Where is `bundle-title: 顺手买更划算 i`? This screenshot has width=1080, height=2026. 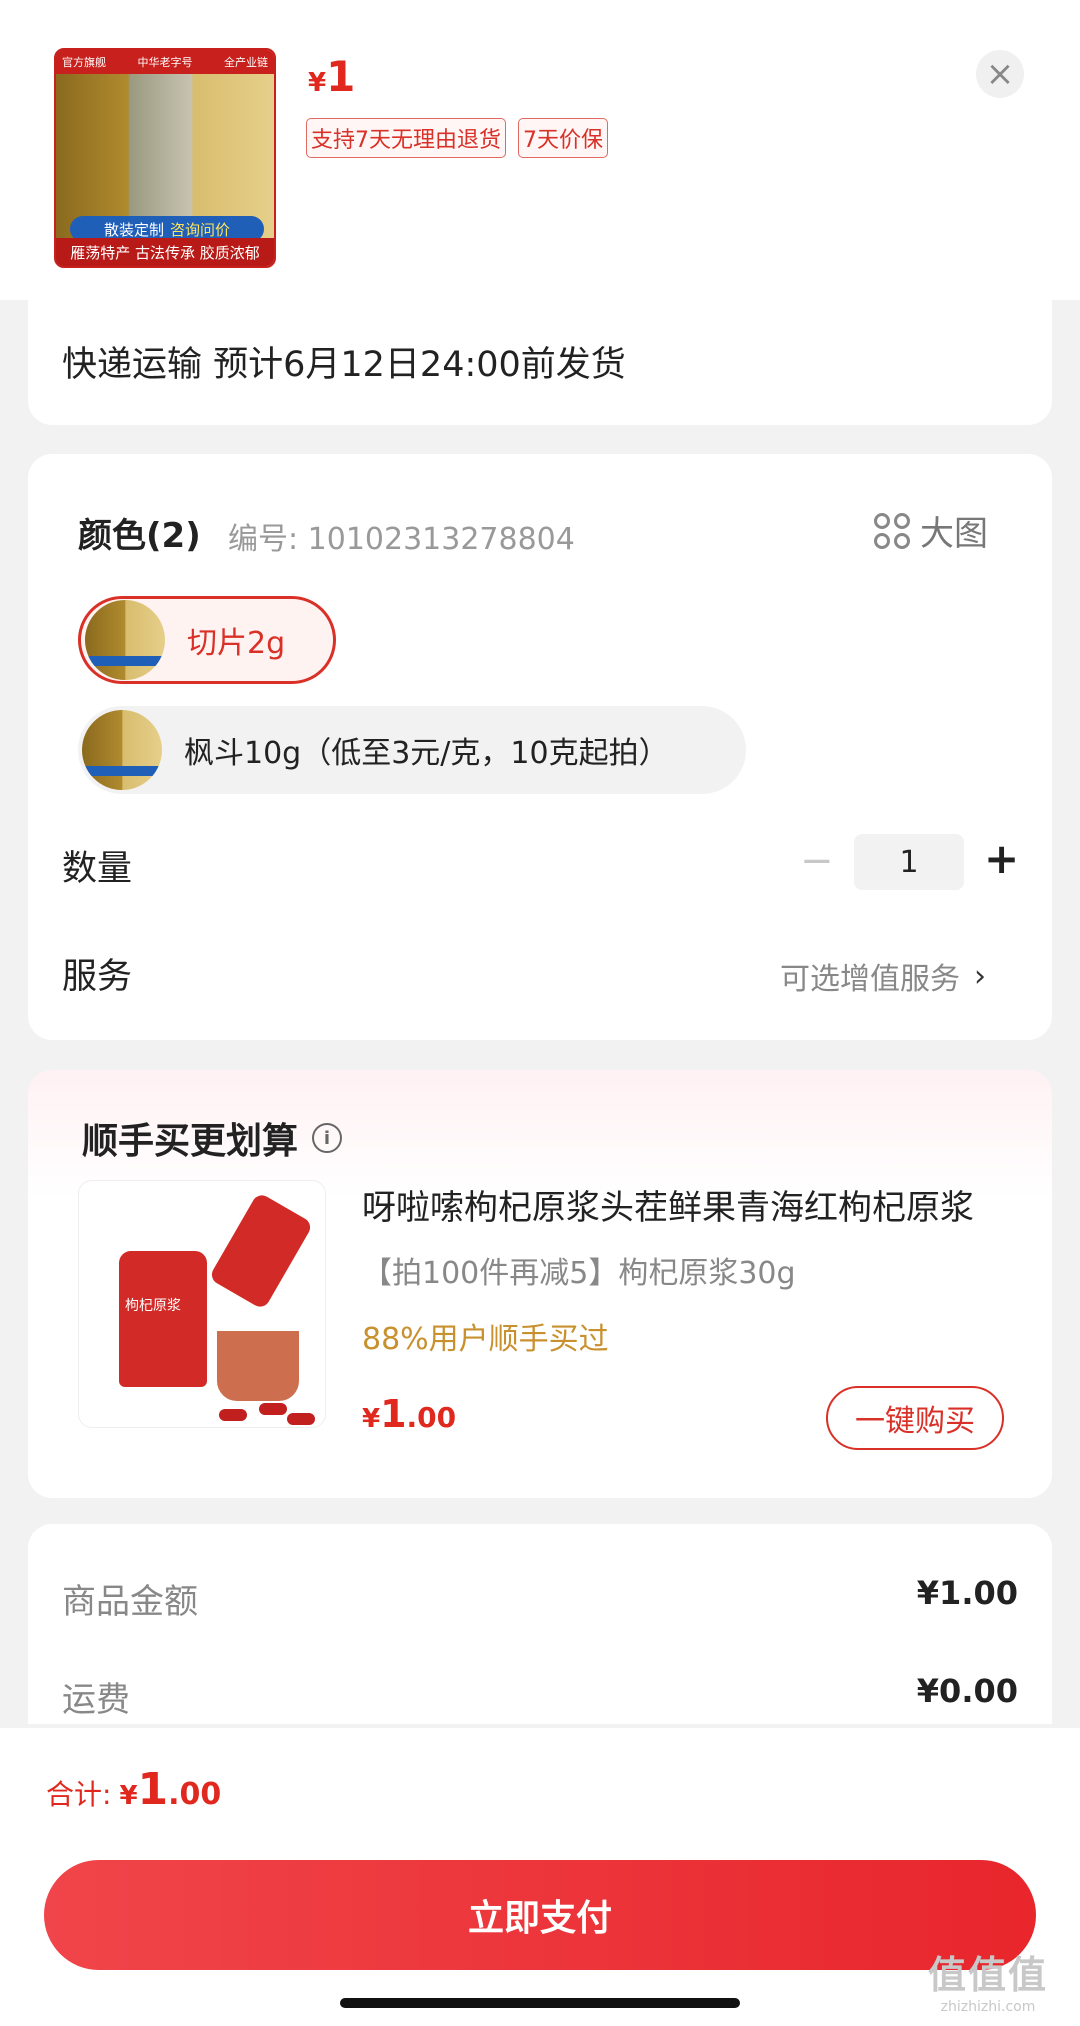 bundle-title: 顺手买更划算 i is located at coordinates (212, 1138).